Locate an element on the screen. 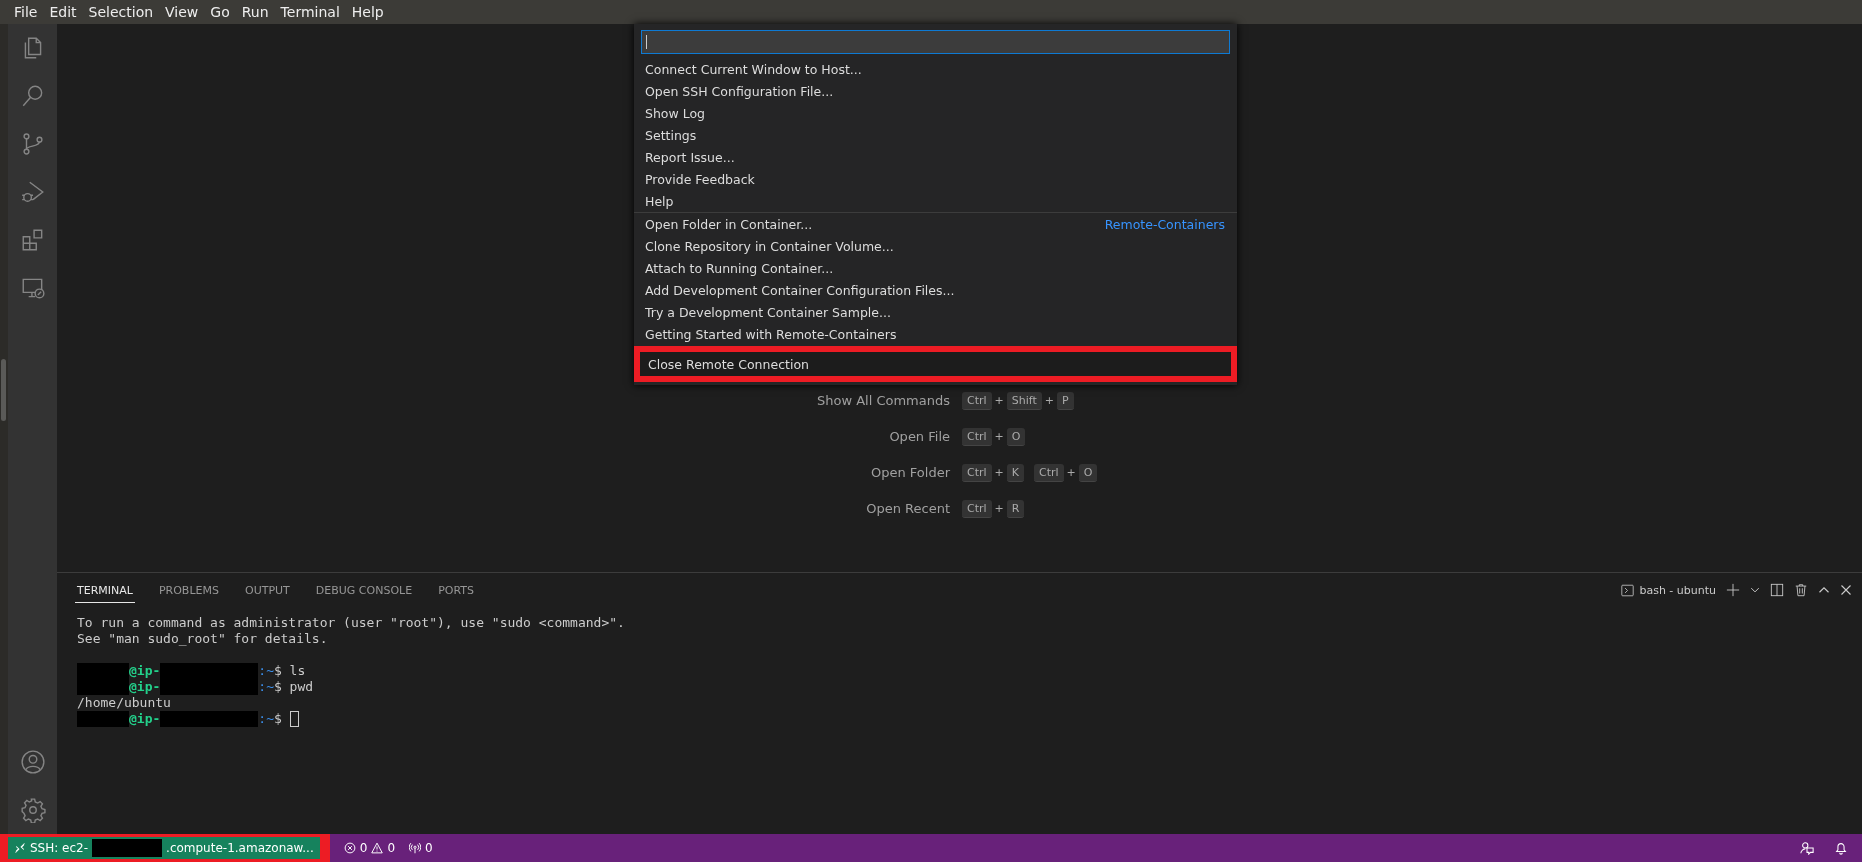 This screenshot has width=1862, height=862. terminal-command: $ pwd is located at coordinates (293, 687).